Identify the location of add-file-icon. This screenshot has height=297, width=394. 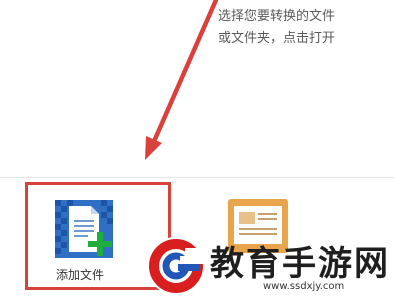
(84, 229).